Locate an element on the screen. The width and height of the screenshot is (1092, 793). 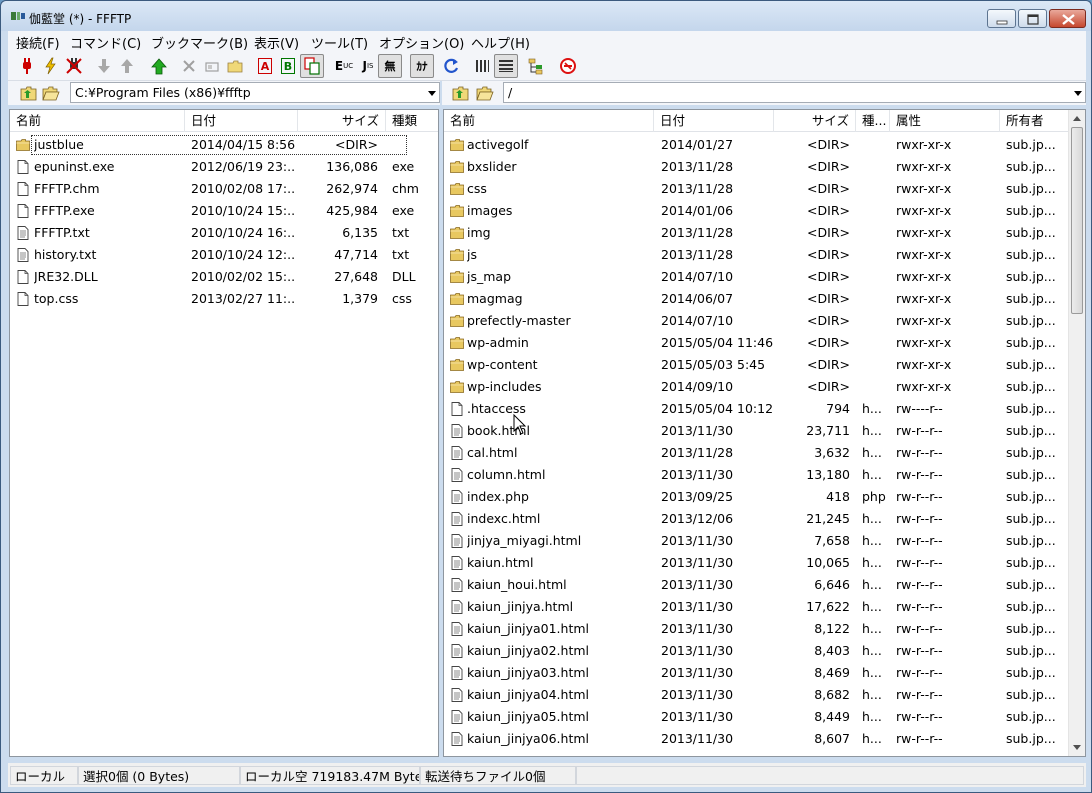
menu-tools: ツール(T) is located at coordinates (339, 42).